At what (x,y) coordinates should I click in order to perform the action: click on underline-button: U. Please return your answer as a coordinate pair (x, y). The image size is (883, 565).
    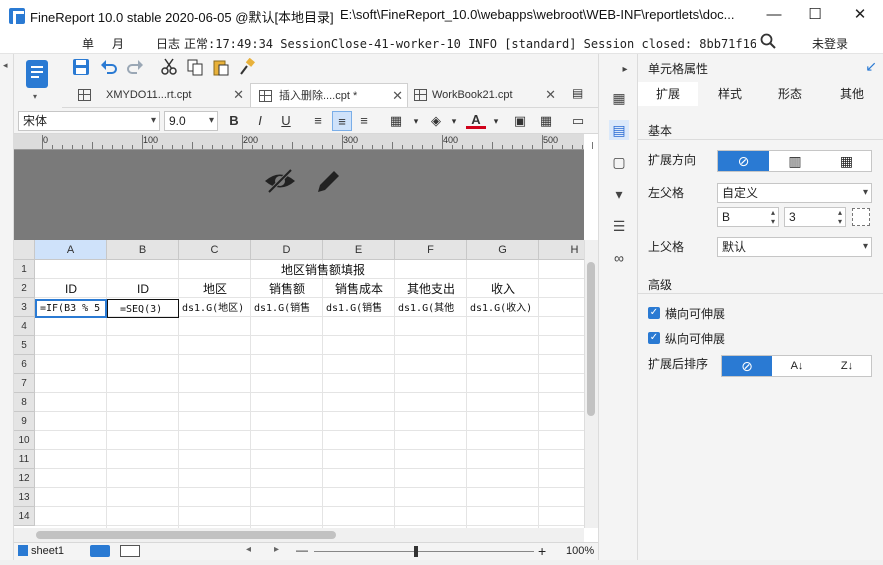
    Looking at the image, I should click on (286, 121).